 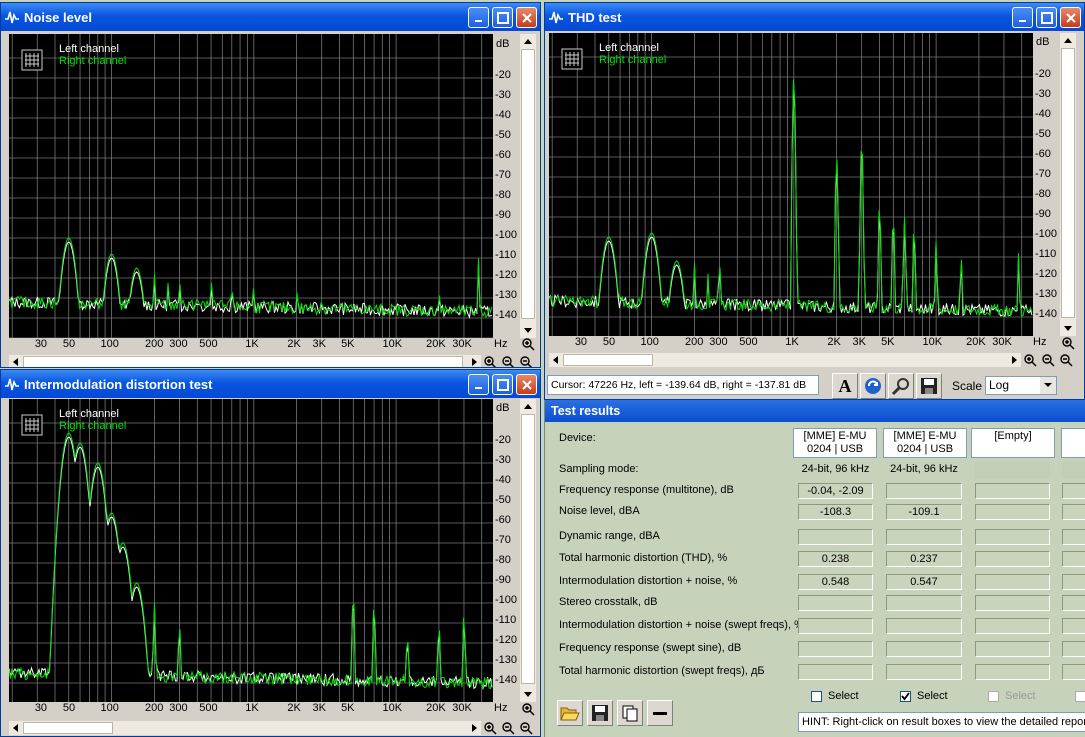 What do you see at coordinates (835, 582) in the screenshot?
I see `result-value-cell: 0.548` at bounding box center [835, 582].